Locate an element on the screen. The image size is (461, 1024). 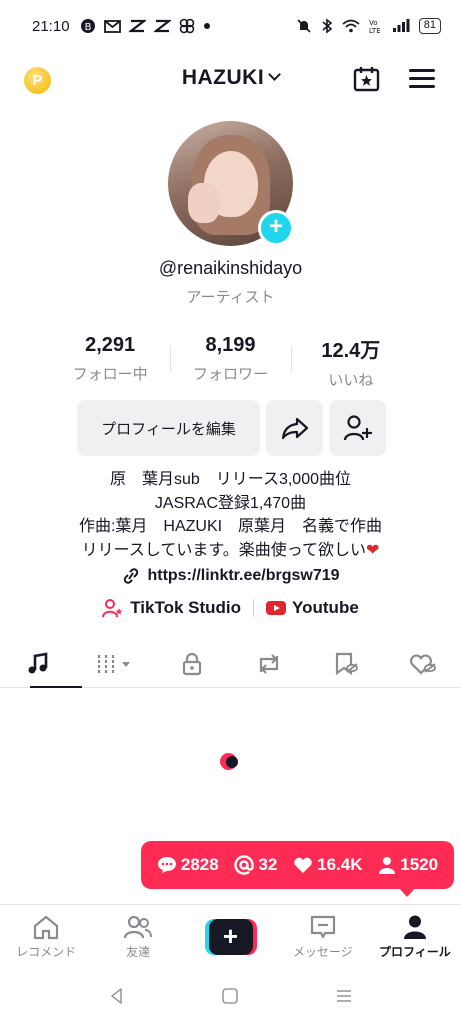
profile-actions: プロフィールを編集 is located at coordinates (231, 428).